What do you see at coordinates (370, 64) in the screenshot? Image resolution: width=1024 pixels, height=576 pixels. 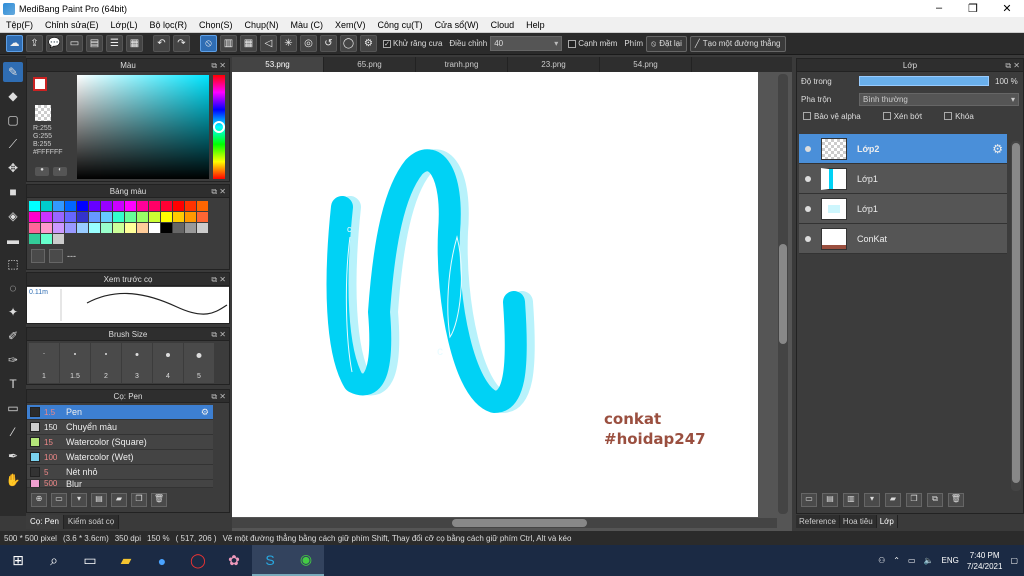 I see `file-tab: 65.png` at bounding box center [370, 64].